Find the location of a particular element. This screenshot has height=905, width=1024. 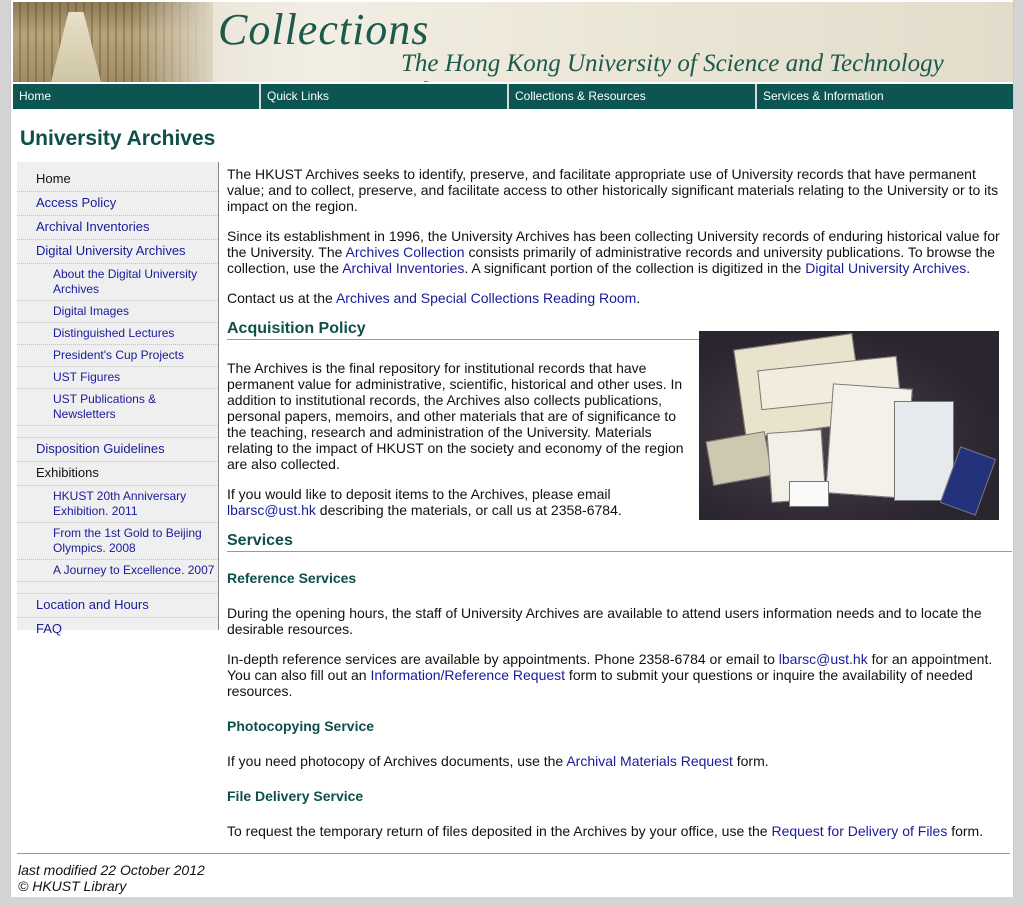

archives-materials-photo is located at coordinates (849, 425).